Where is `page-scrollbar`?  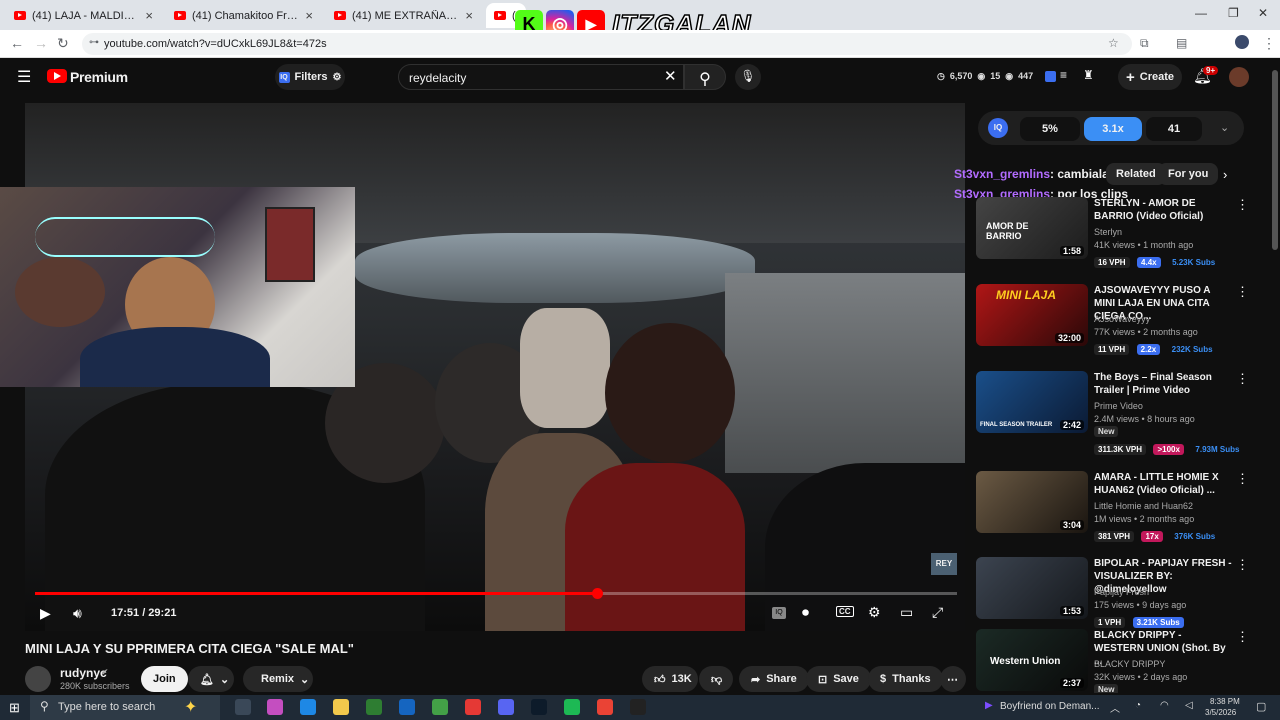
page-scrollbar is located at coordinates (1275, 160).